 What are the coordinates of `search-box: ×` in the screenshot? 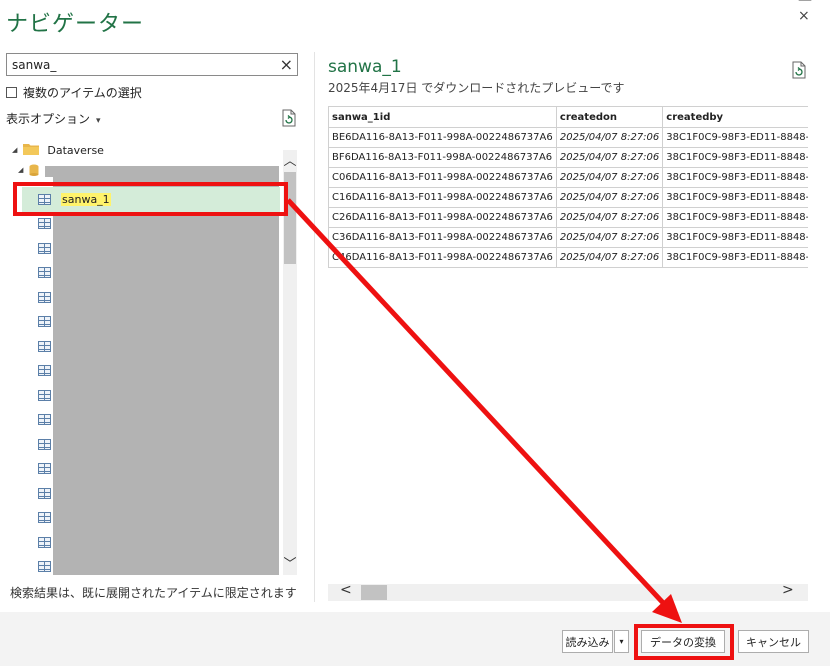 It's located at (152, 64).